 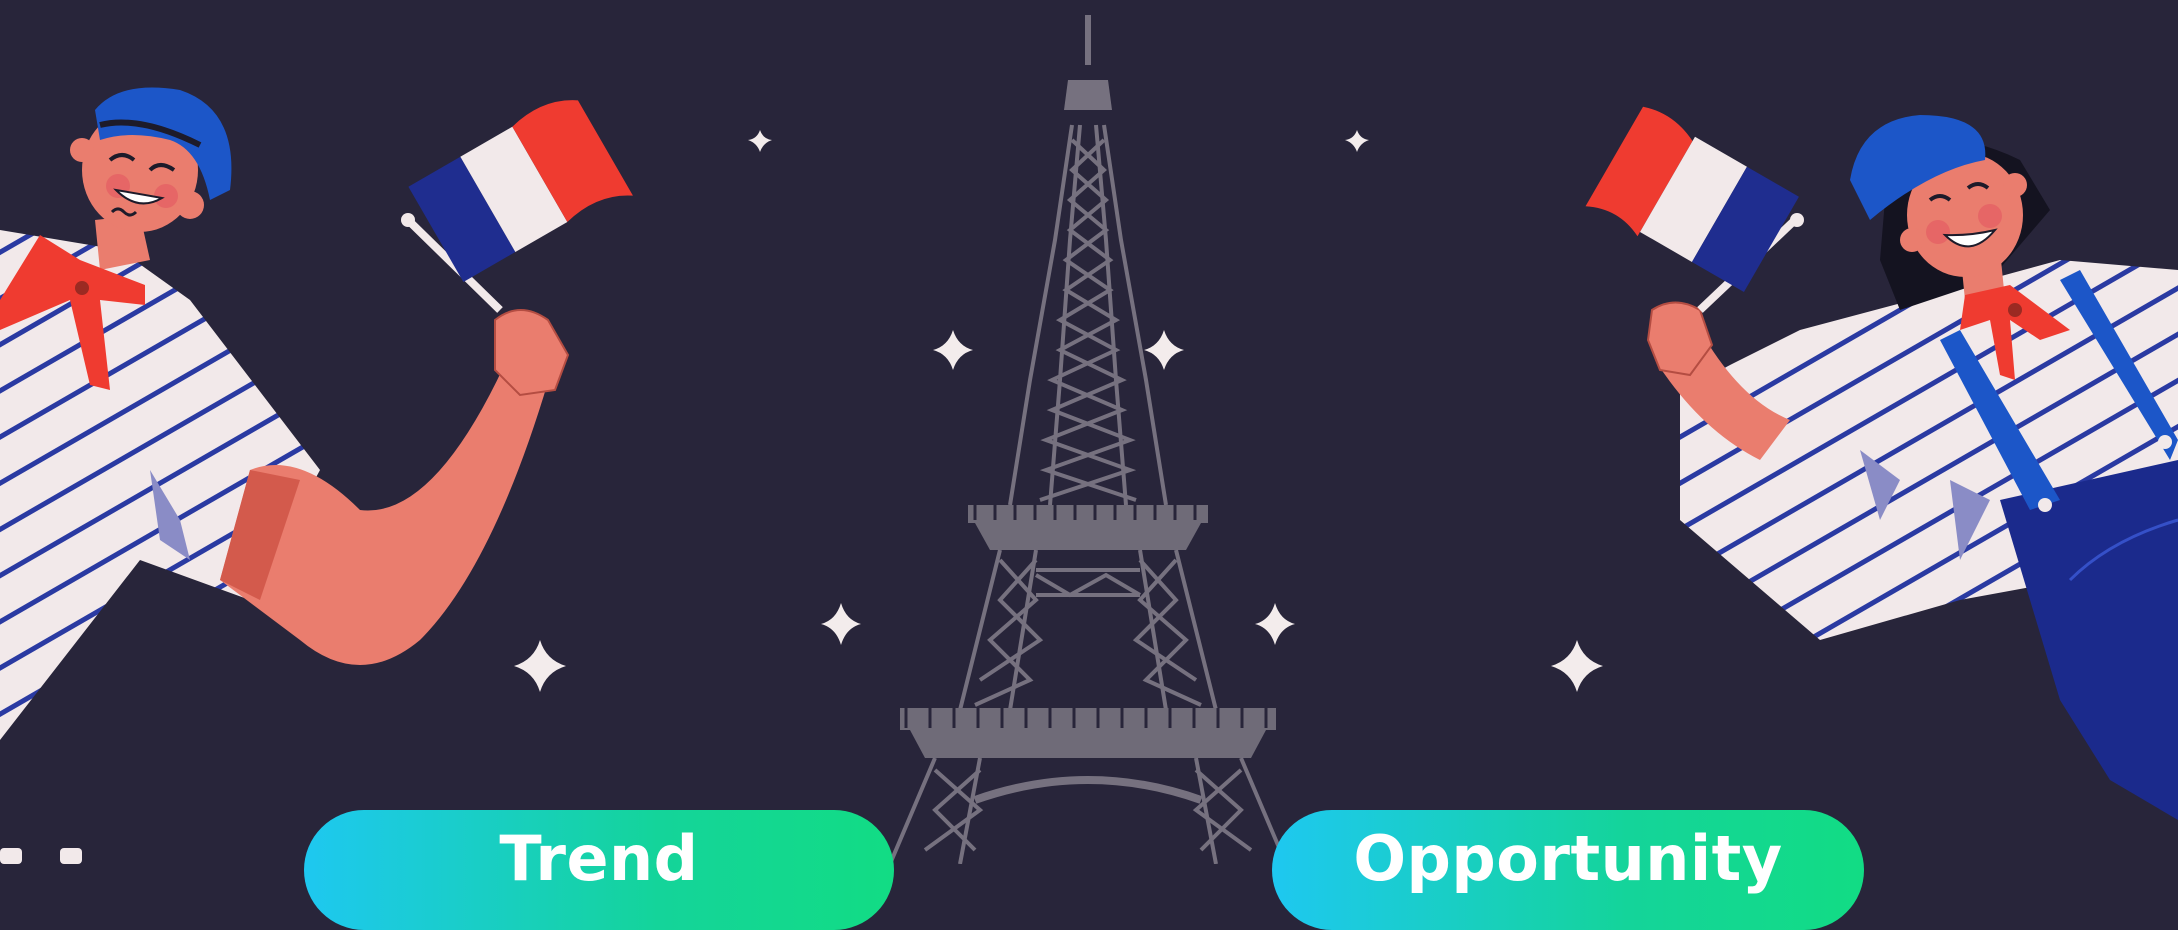 I want to click on trend-button: Trend, so click(x=599, y=870).